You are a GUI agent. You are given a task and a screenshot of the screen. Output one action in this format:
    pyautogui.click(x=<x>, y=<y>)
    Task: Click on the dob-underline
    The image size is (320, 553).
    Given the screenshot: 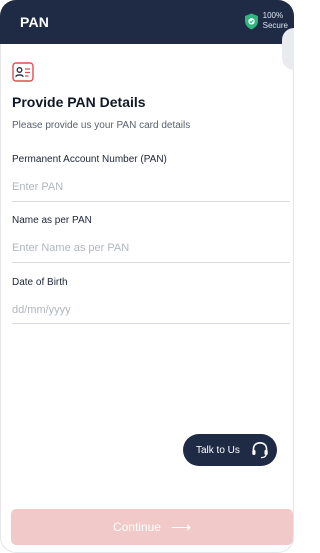 What is the action you would take?
    pyautogui.click(x=151, y=323)
    